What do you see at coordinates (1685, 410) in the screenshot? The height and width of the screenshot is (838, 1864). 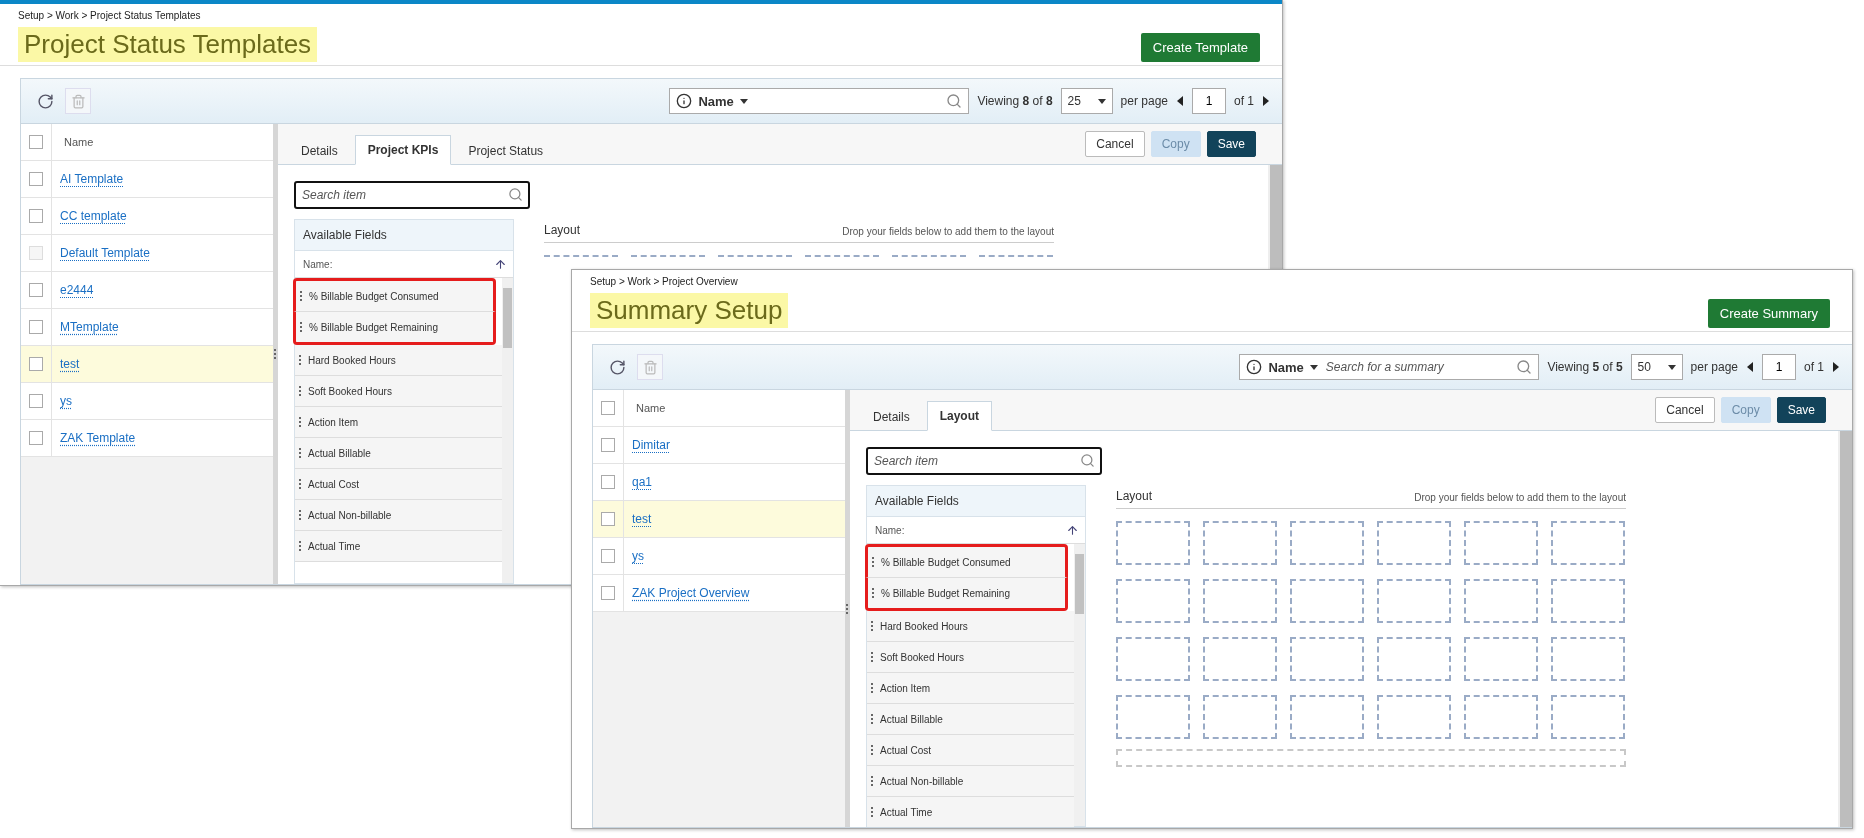 I see `cancel-button: Cancel` at bounding box center [1685, 410].